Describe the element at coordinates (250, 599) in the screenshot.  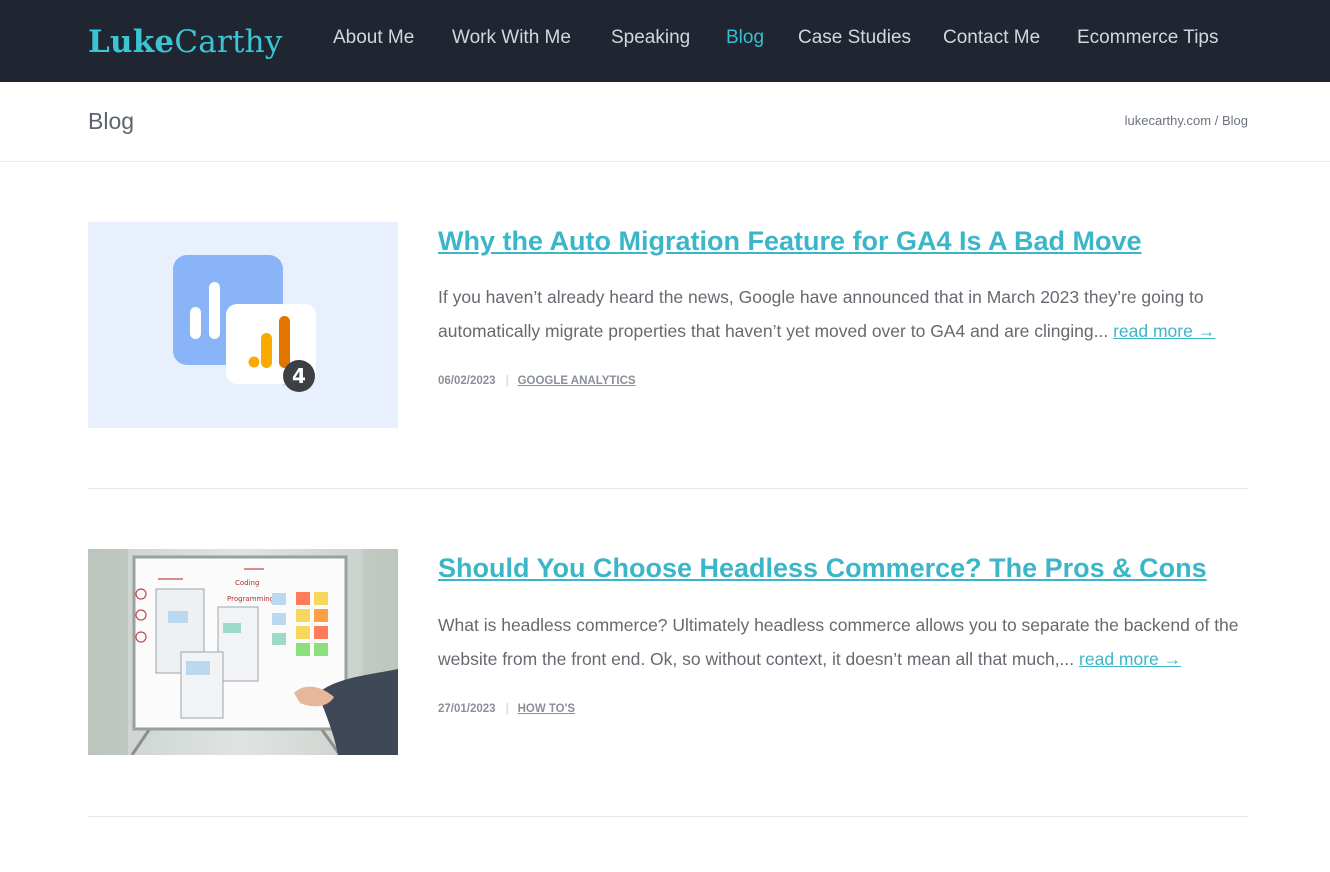
I see `whiteboard-note-programming: Programming` at that location.